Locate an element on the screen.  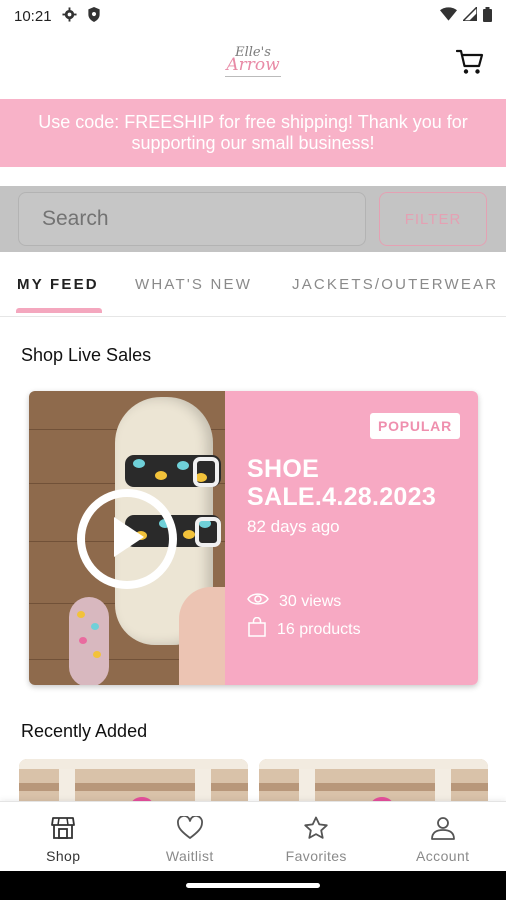
play-icon is located at coordinates (127, 539).